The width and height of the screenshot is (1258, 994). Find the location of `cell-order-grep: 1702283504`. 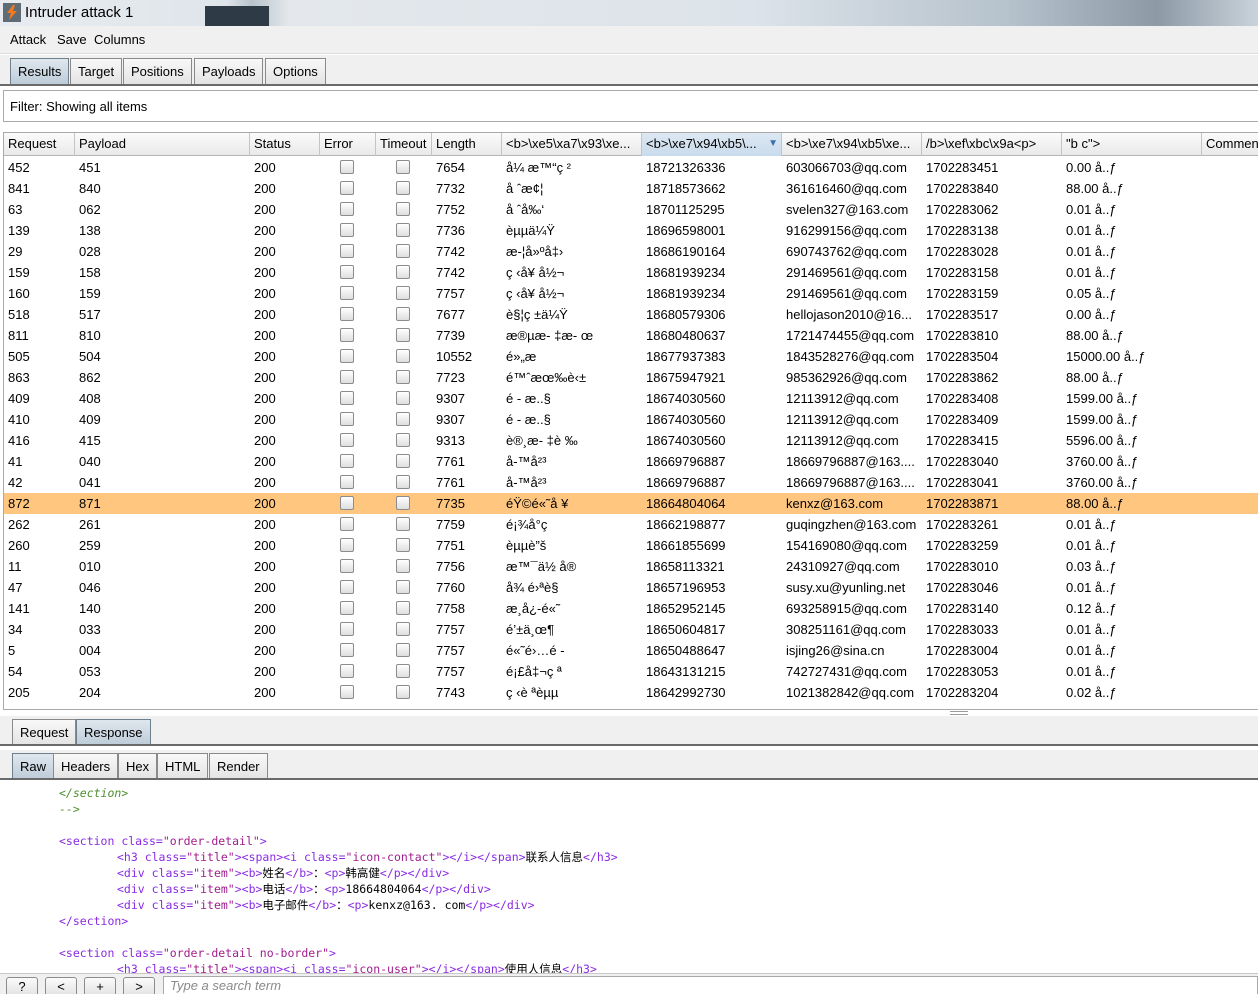

cell-order-grep: 1702283504 is located at coordinates (962, 356).